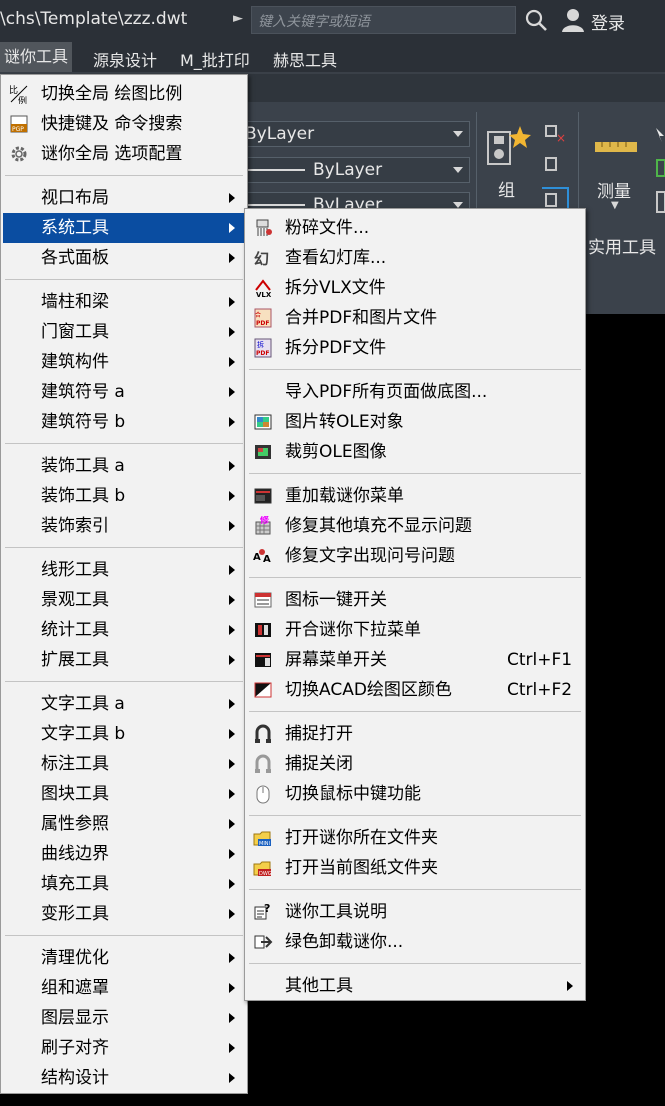  What do you see at coordinates (124, 332) in the screenshot?
I see `main-menu-item: 门窗工具` at bounding box center [124, 332].